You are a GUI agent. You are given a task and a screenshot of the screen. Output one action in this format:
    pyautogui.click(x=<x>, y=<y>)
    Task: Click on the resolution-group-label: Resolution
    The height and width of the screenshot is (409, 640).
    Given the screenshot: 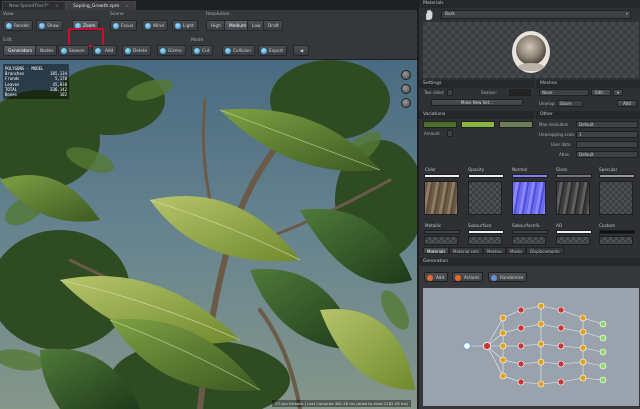 What is the action you would take?
    pyautogui.click(x=218, y=14)
    